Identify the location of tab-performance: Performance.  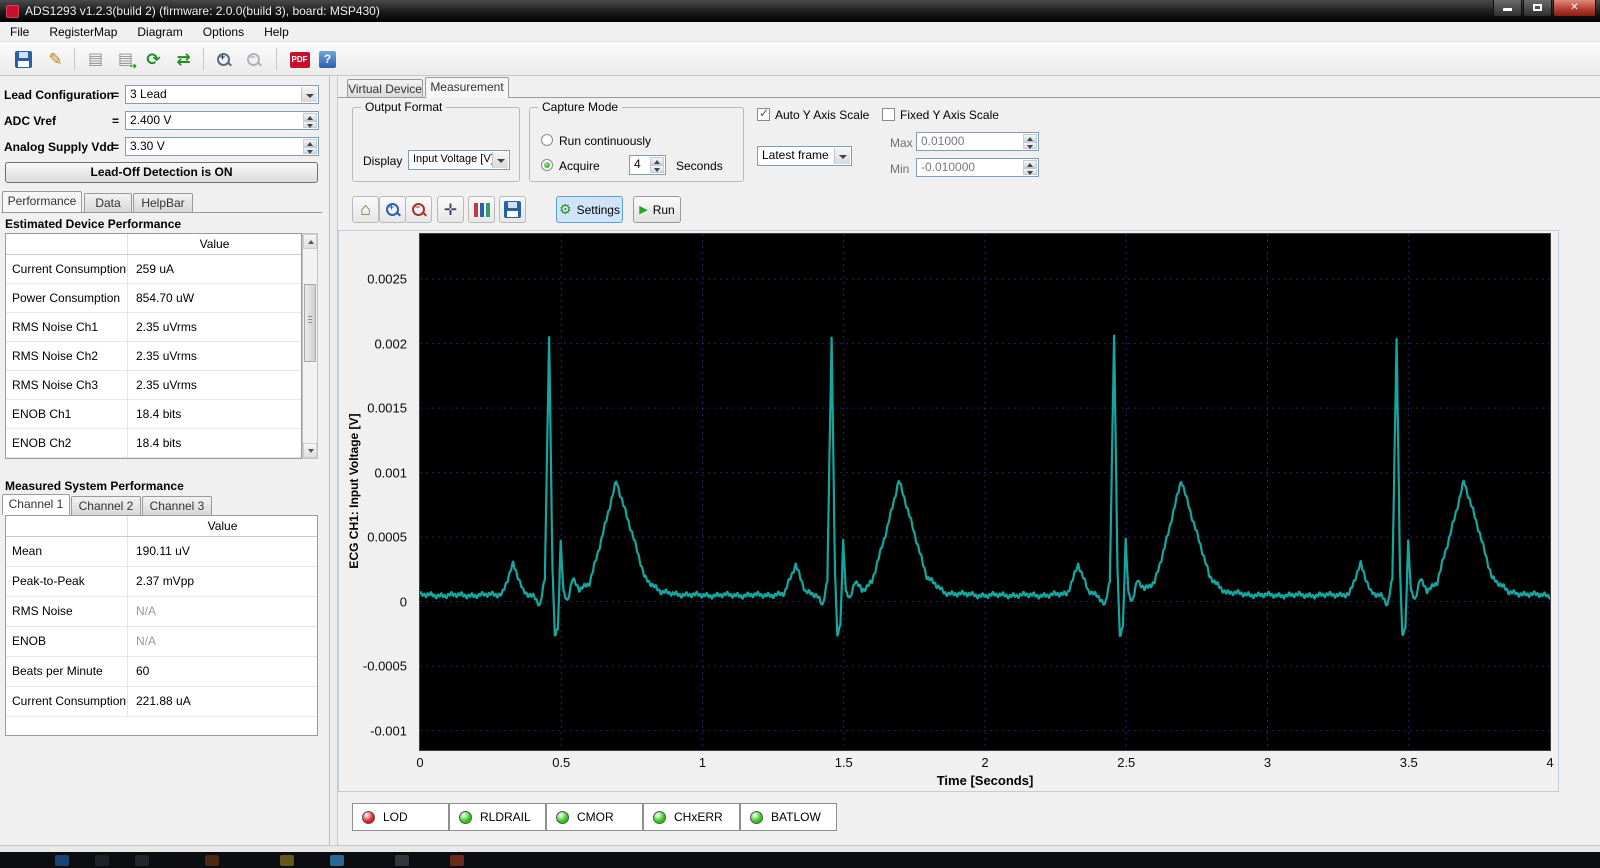
(42, 201).